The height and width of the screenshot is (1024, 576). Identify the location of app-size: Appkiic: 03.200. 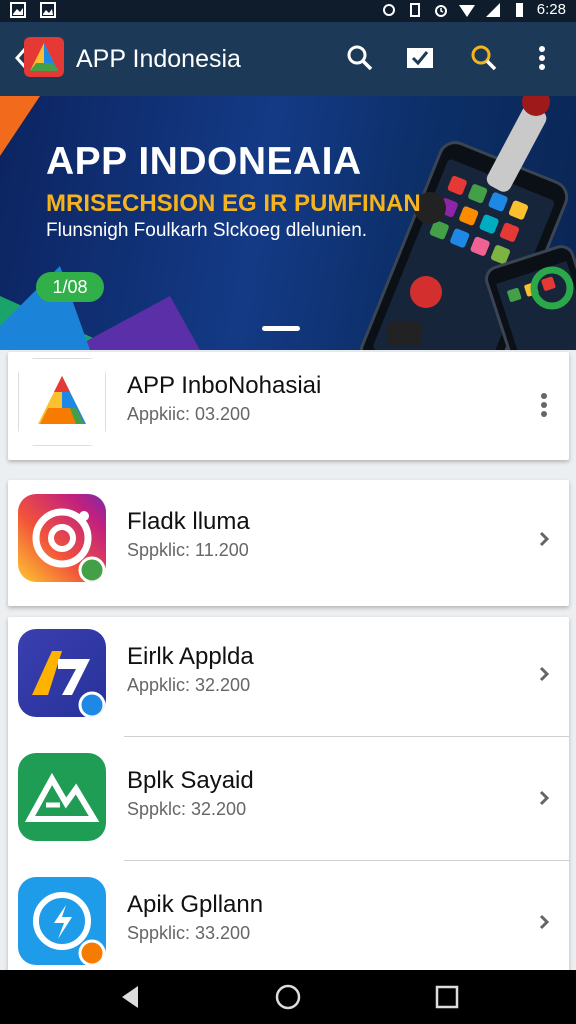
(189, 414).